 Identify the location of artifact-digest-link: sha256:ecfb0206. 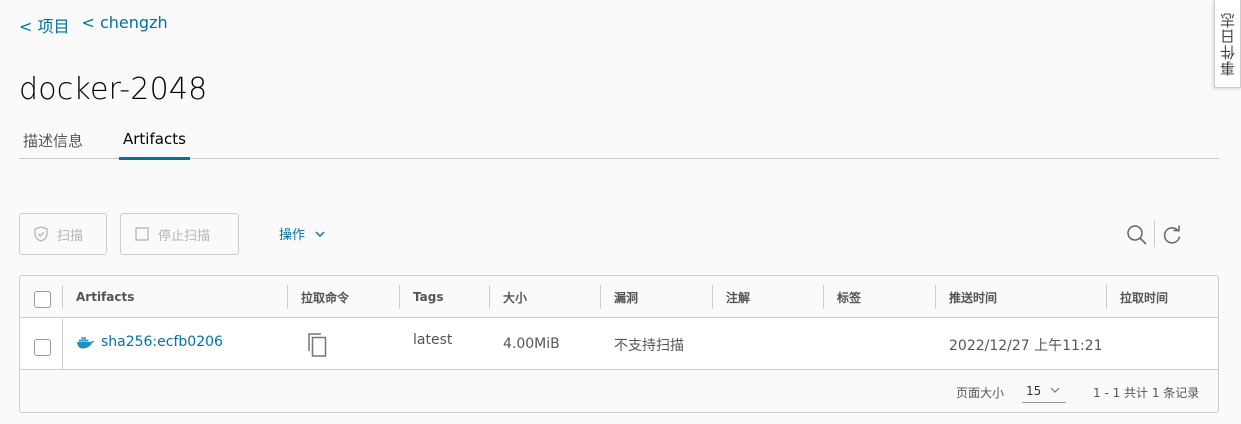
(149, 342).